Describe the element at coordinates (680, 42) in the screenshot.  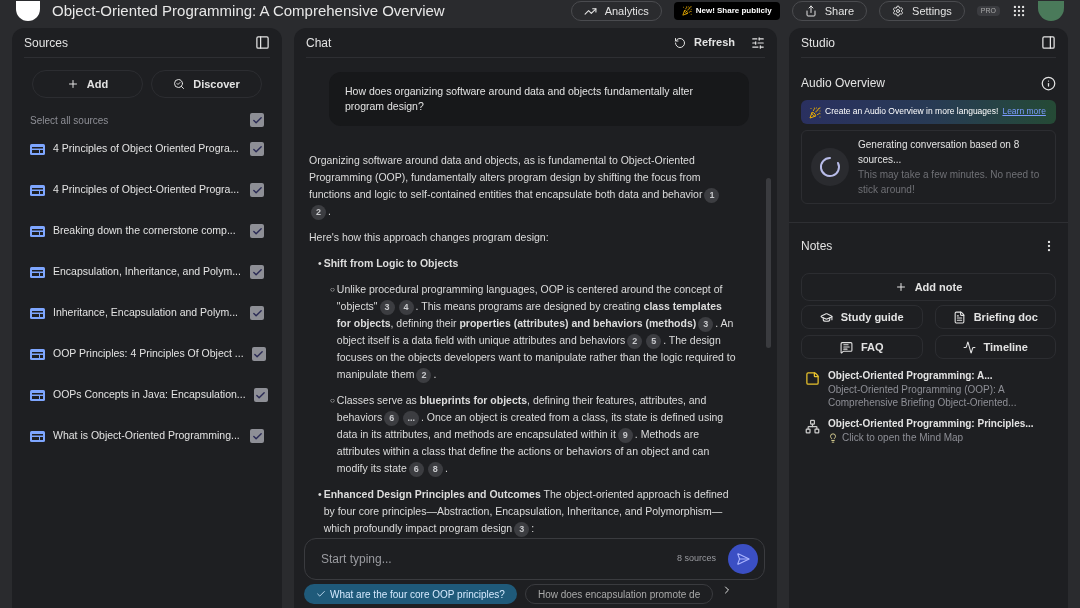
I see `refresh-icon` at that location.